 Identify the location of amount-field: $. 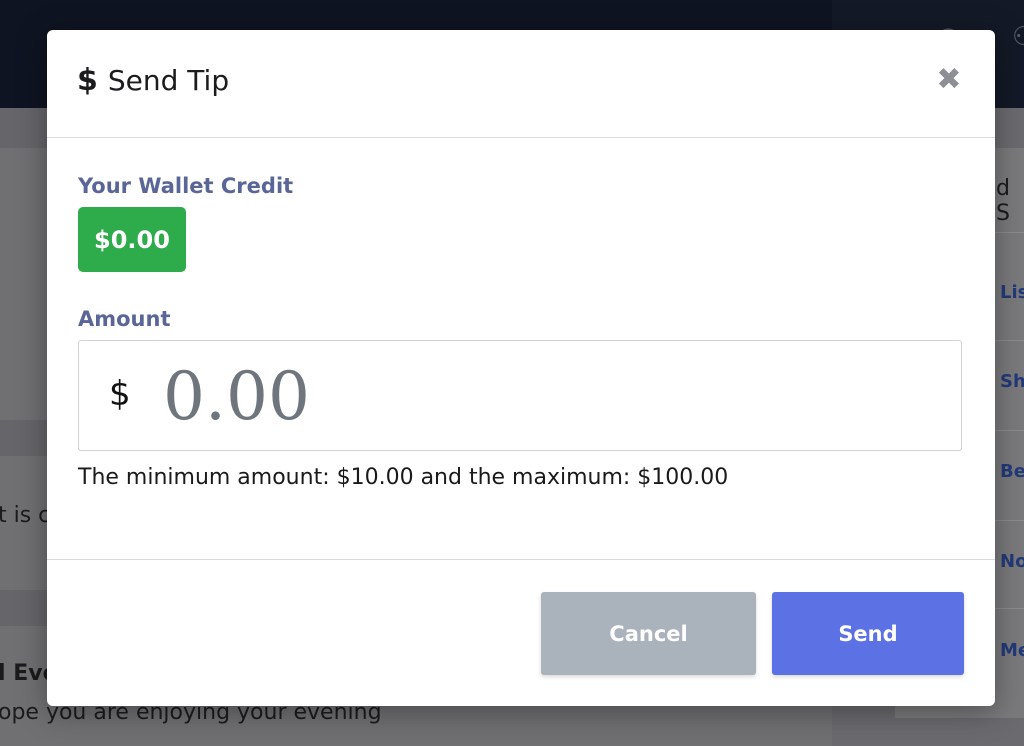
(520, 395).